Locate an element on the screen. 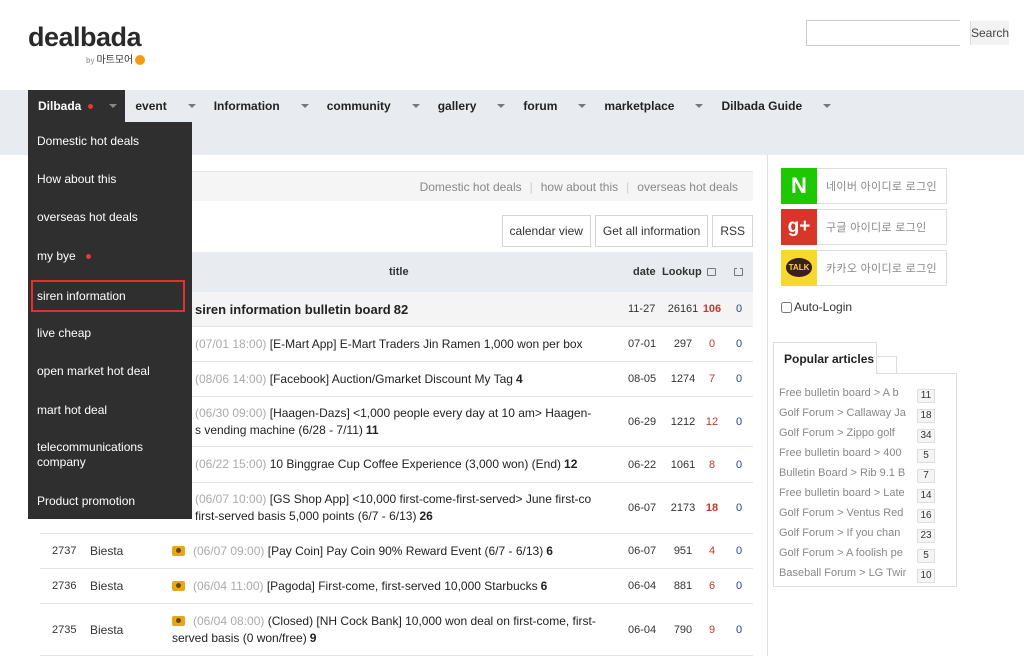 This screenshot has width=1024, height=656. menu-item-telecommunications-company: telecommunications company is located at coordinates (110, 455).